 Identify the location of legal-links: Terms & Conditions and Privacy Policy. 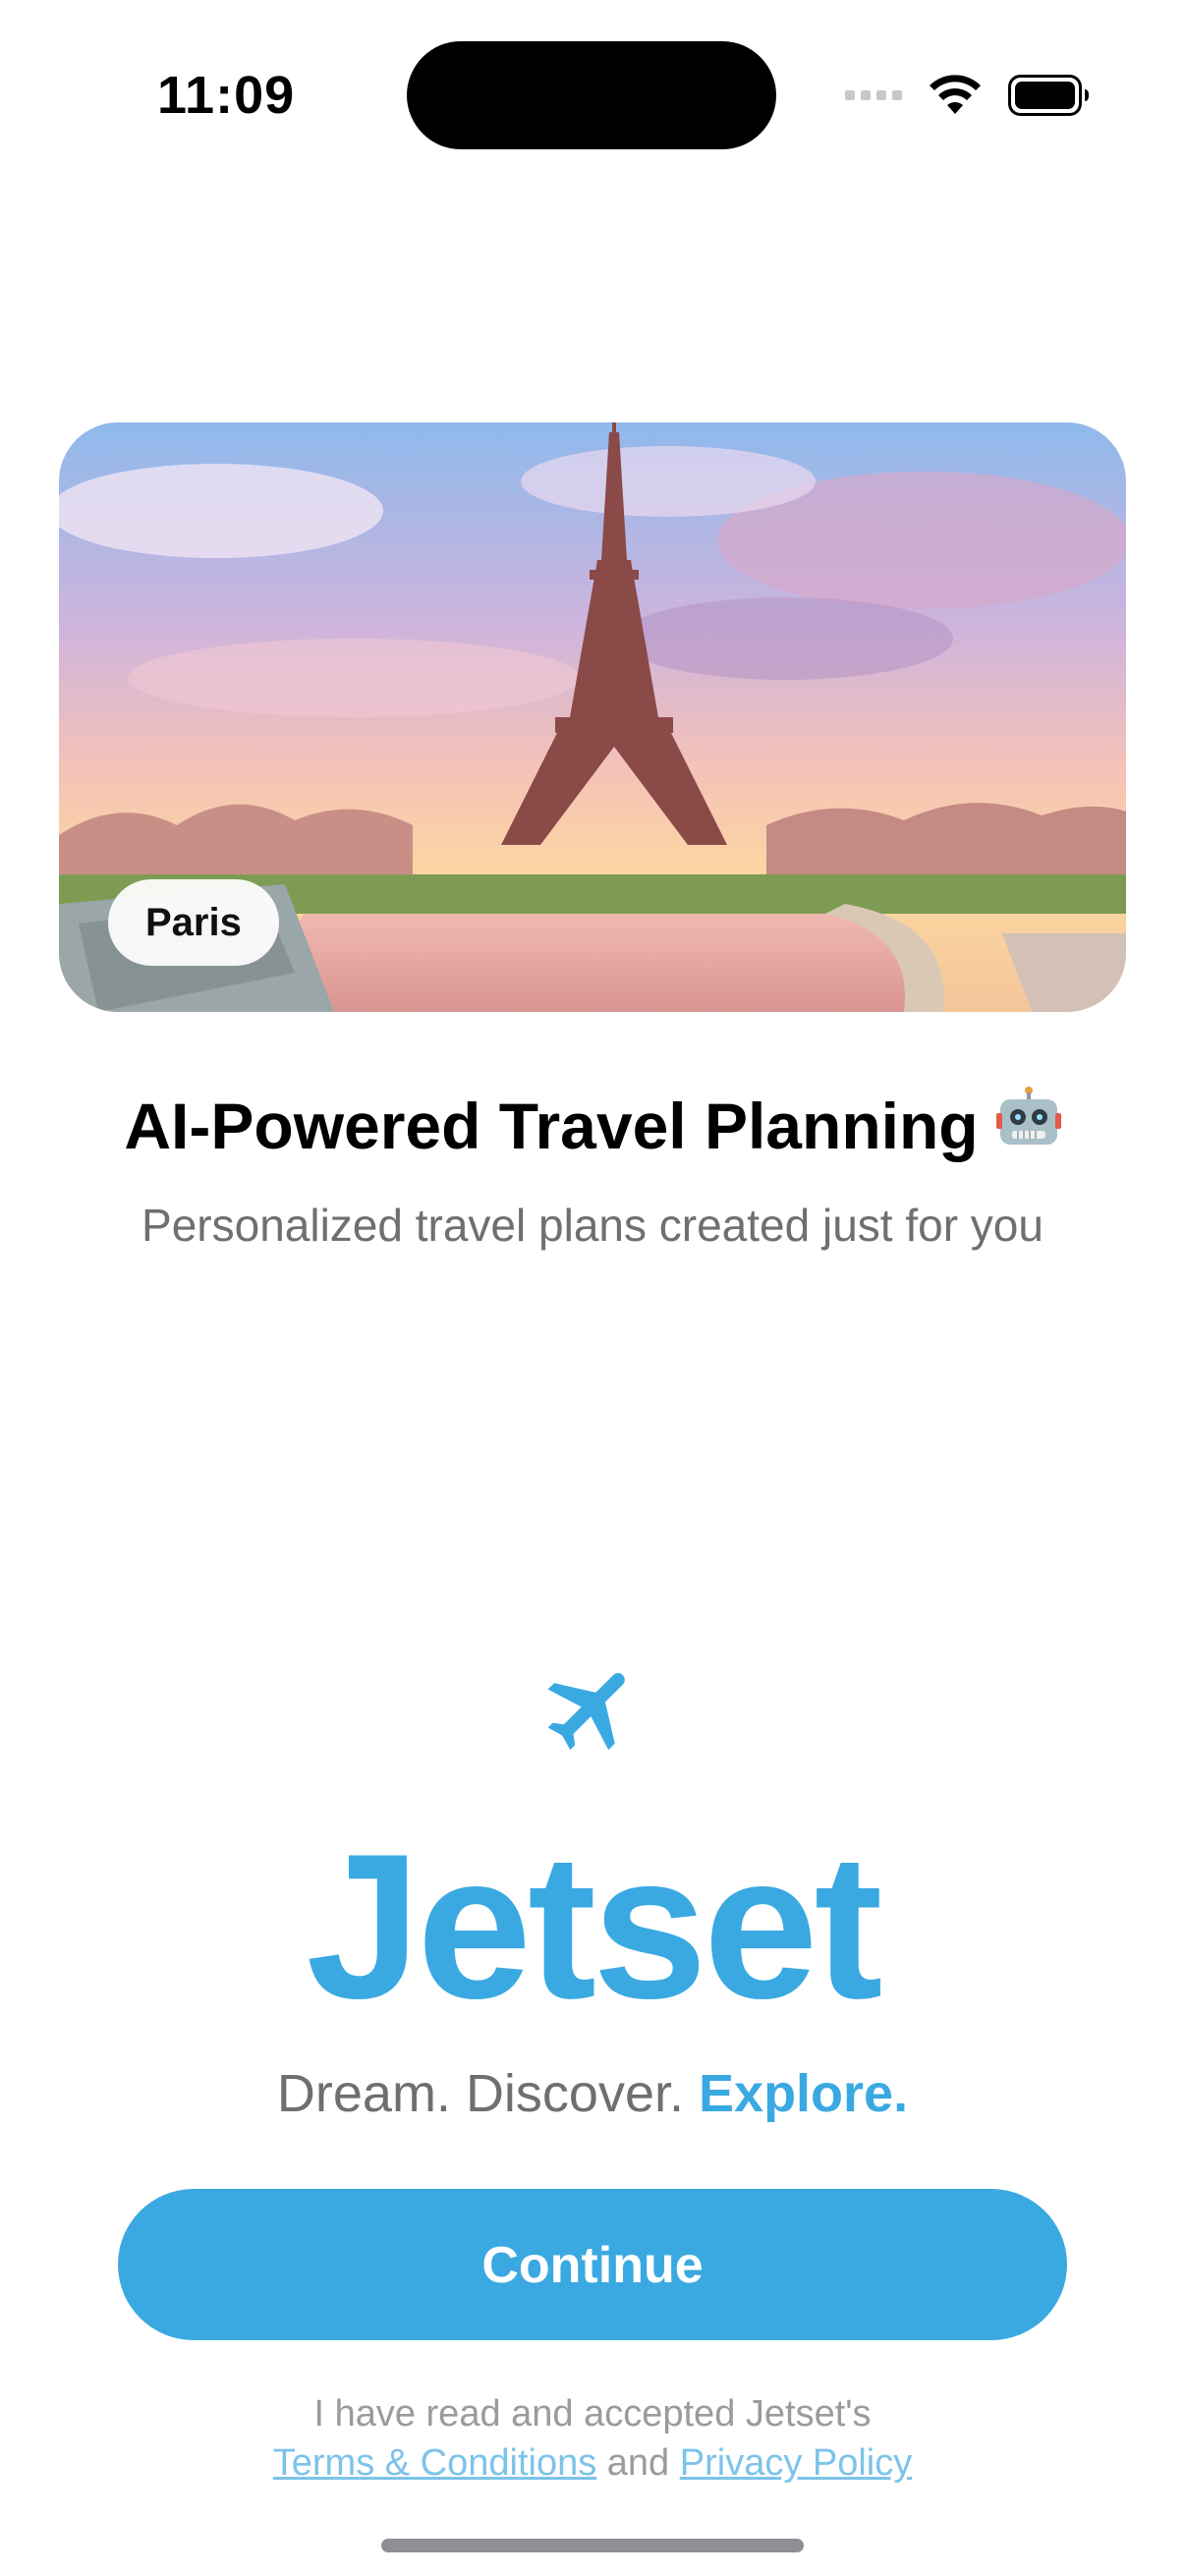
(592, 2463).